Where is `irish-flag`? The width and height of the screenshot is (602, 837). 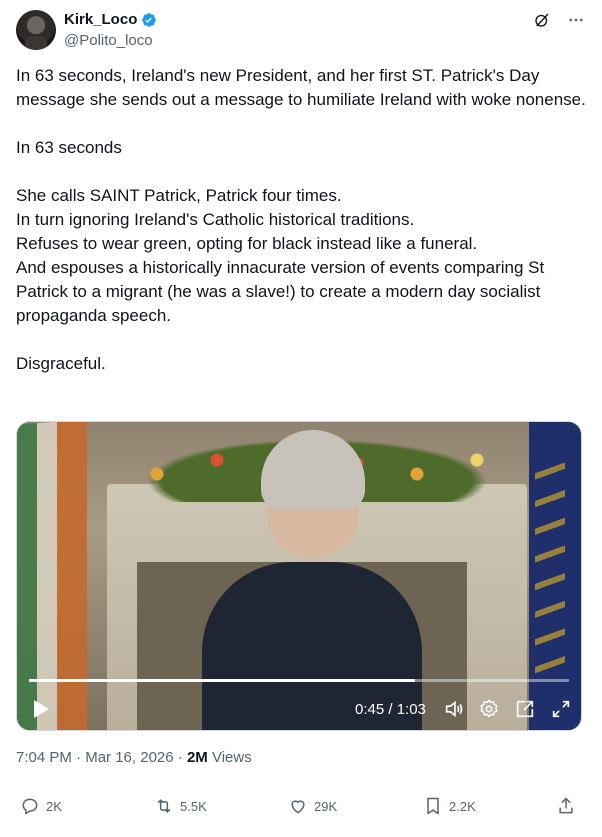 irish-flag is located at coordinates (52, 576).